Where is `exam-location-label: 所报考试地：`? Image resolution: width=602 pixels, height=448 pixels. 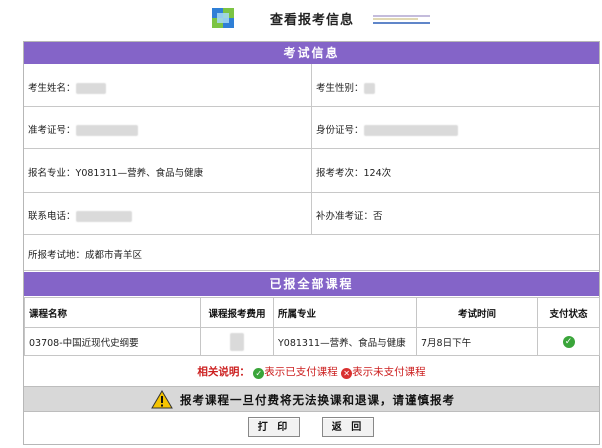
exam-location-label: 所报考试地： is located at coordinates (57, 255).